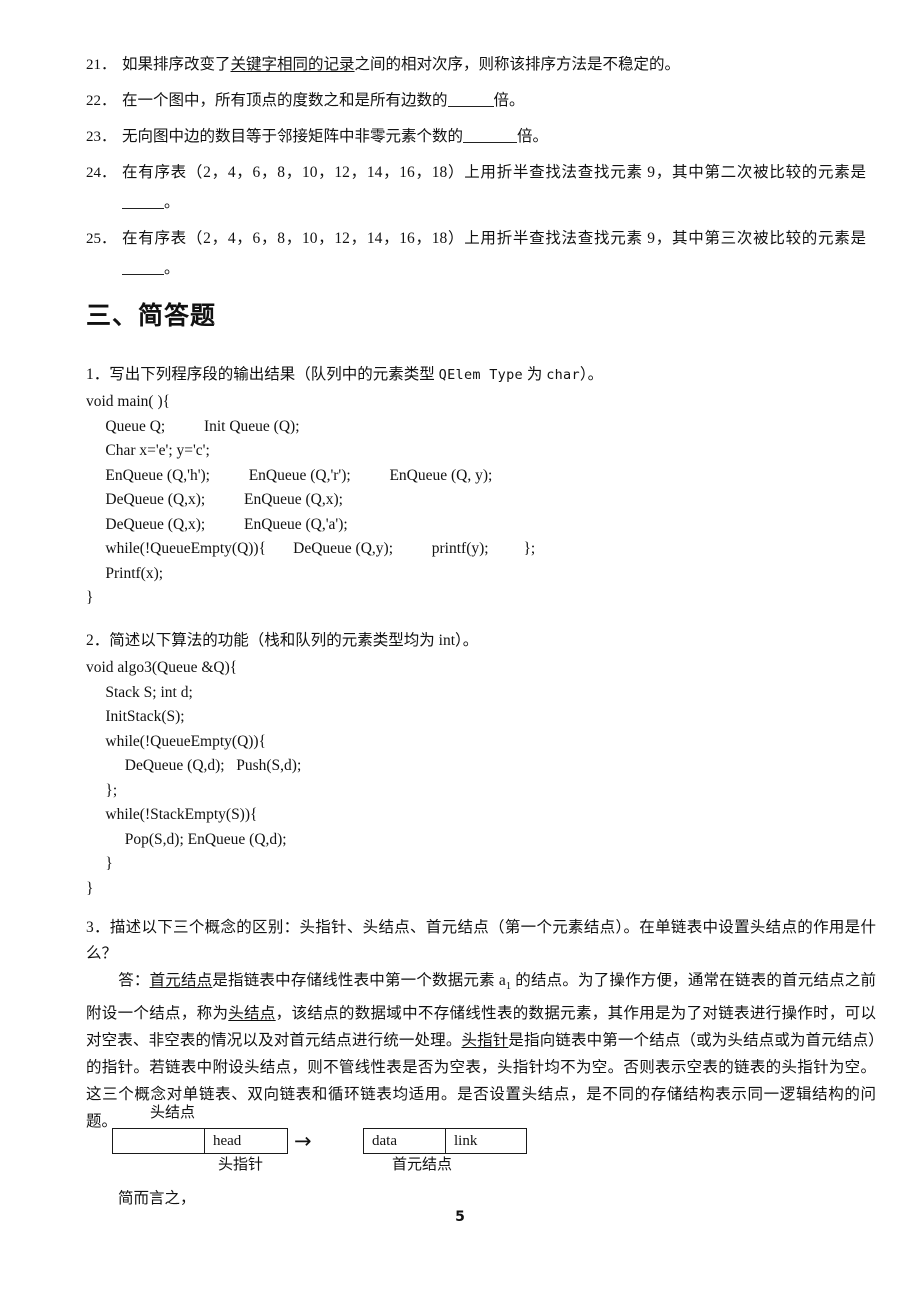 This screenshot has height=1302, width=920. Describe the element at coordinates (101, 101) in the screenshot. I see `question-number: 22．` at that location.